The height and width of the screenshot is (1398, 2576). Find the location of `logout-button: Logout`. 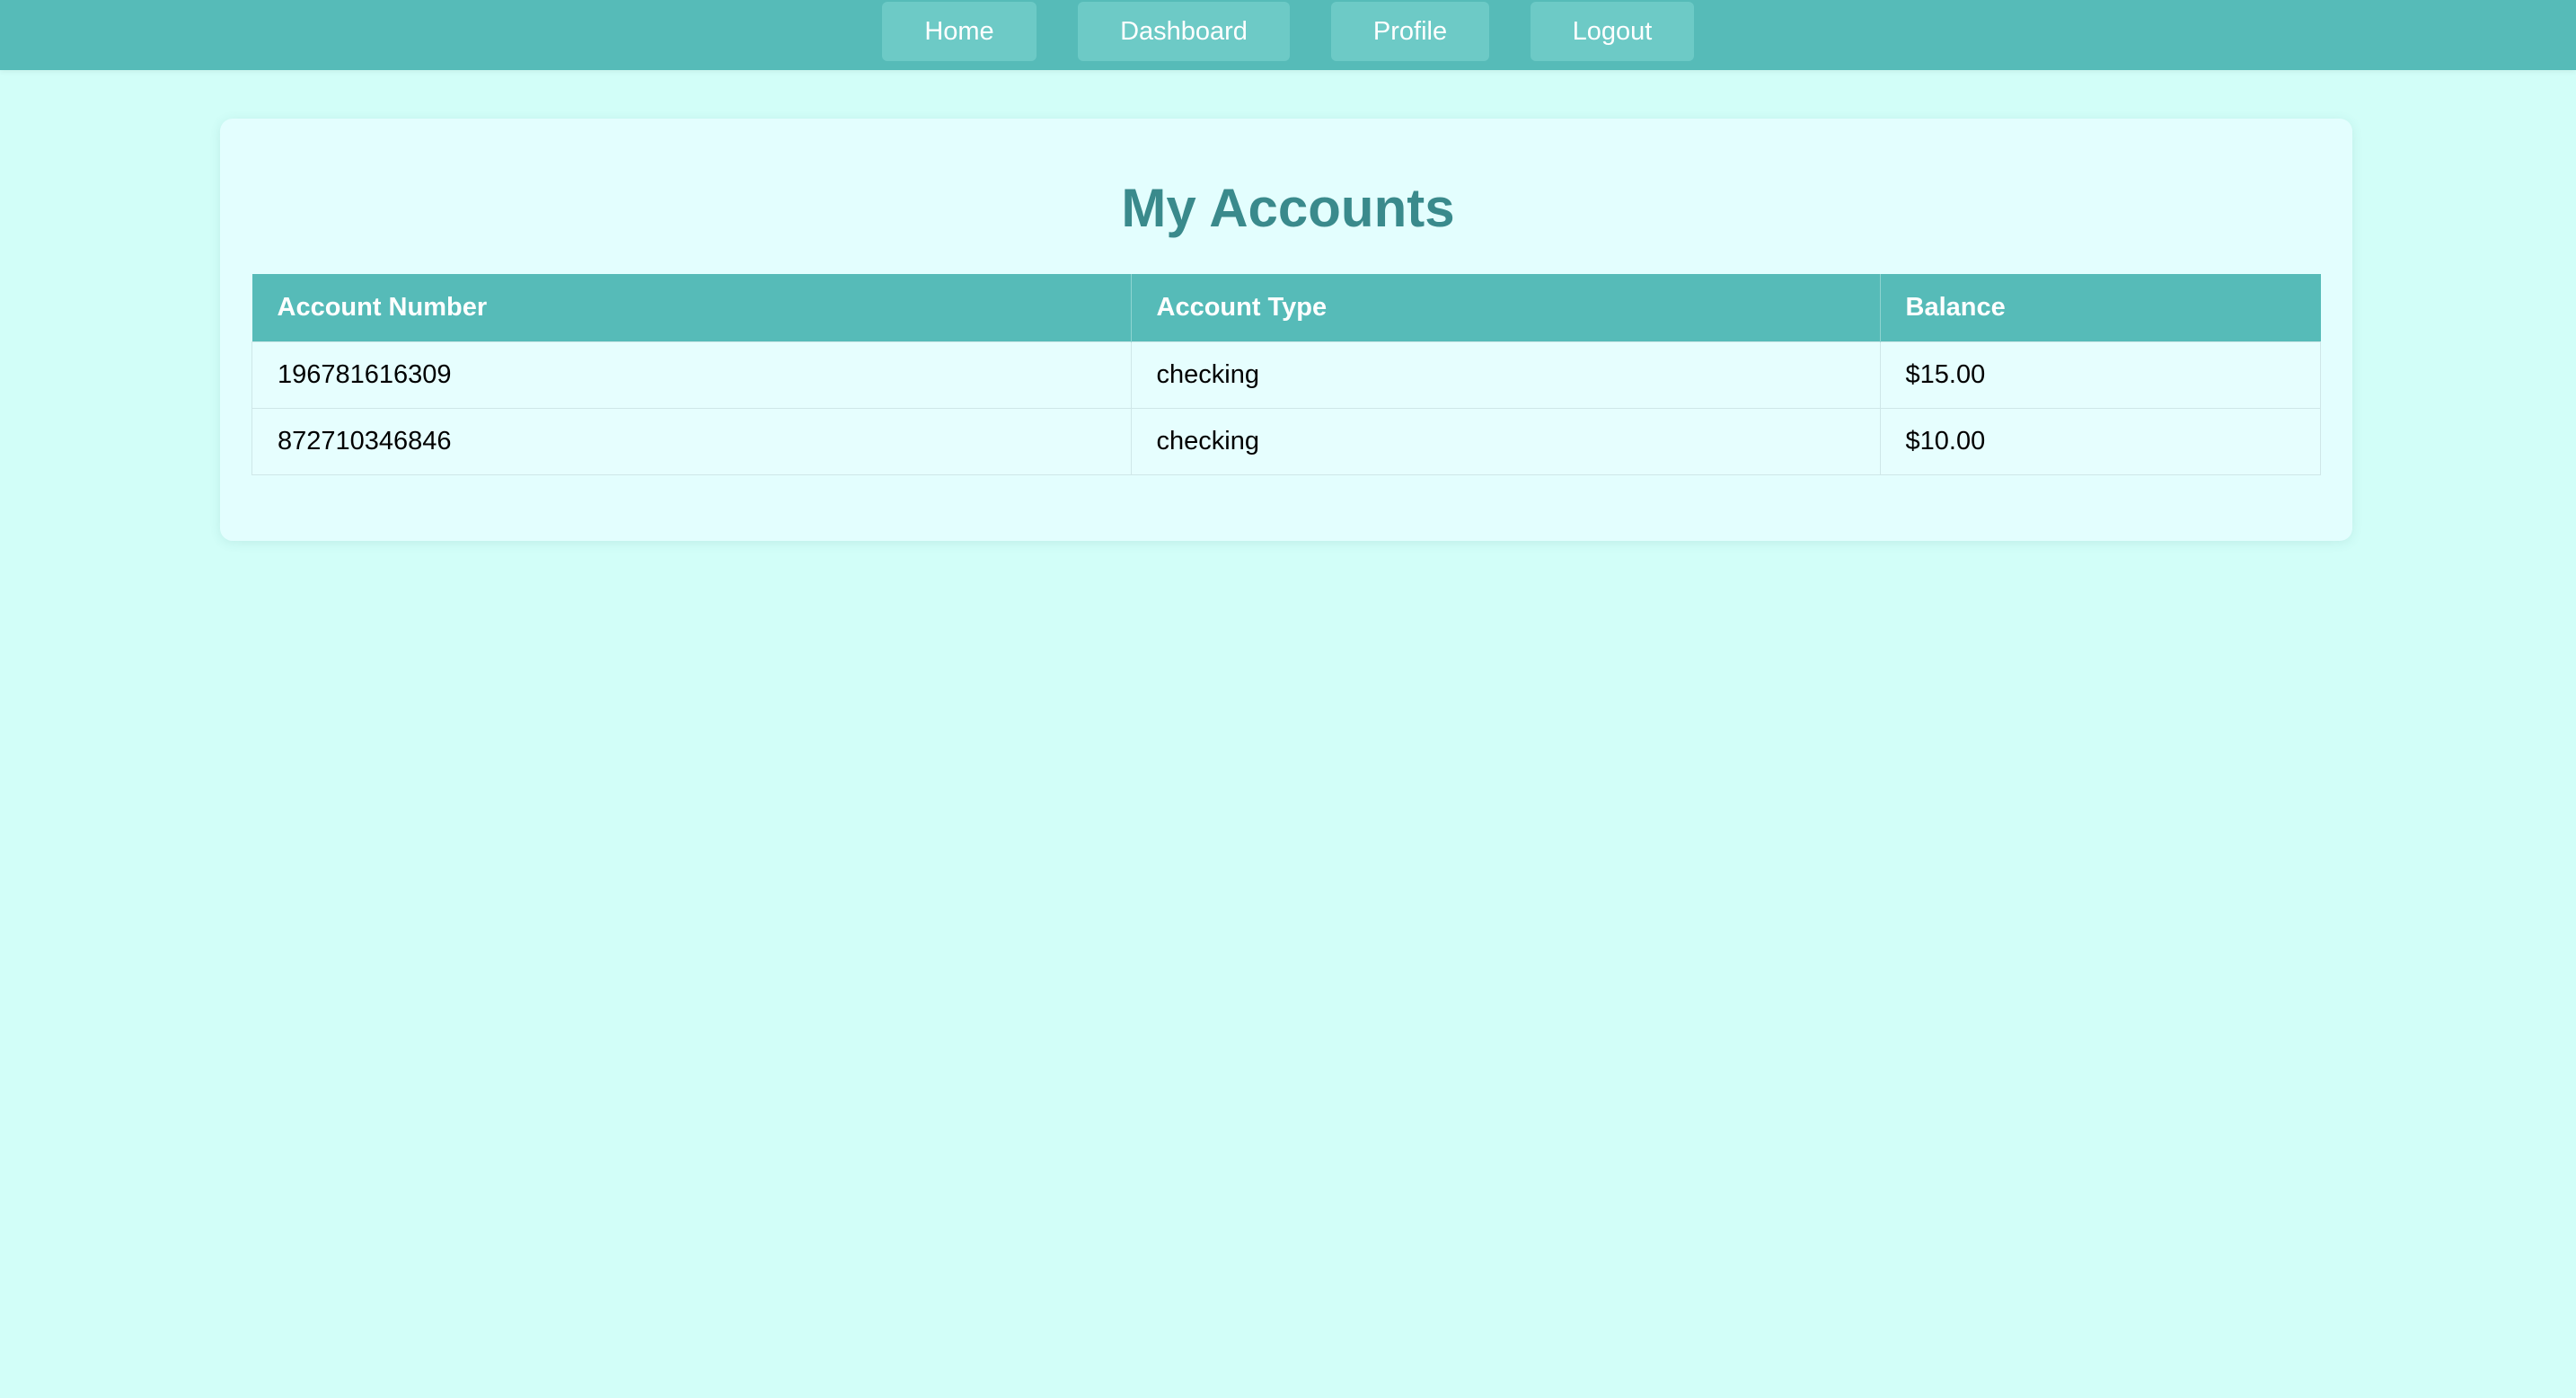

logout-button: Logout is located at coordinates (1612, 31).